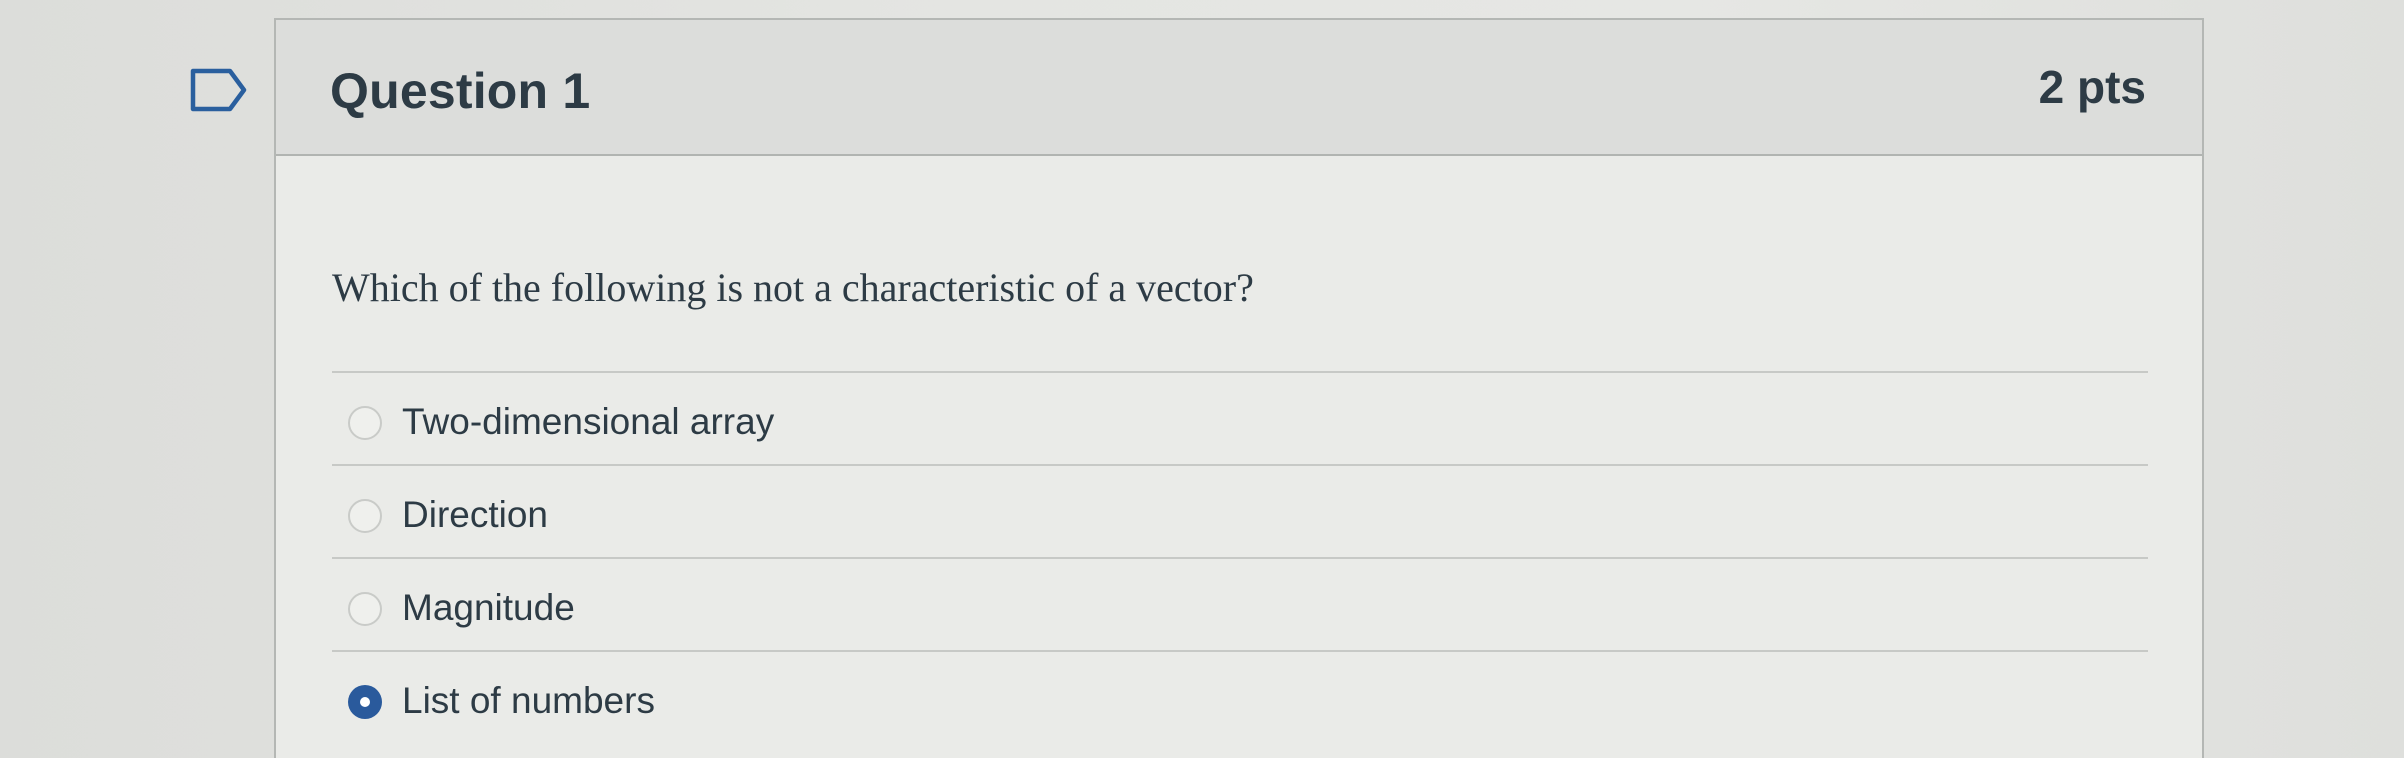 The image size is (2404, 758). What do you see at coordinates (488, 608) in the screenshot?
I see `answer-label: Magnitude` at bounding box center [488, 608].